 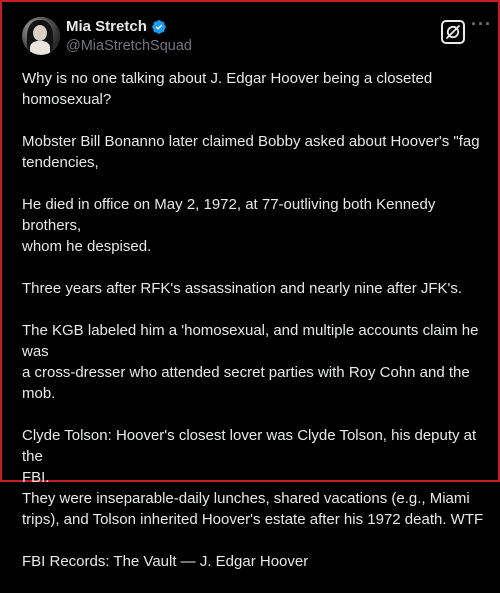 I want to click on tweet-line: FBI., so click(x=36, y=477).